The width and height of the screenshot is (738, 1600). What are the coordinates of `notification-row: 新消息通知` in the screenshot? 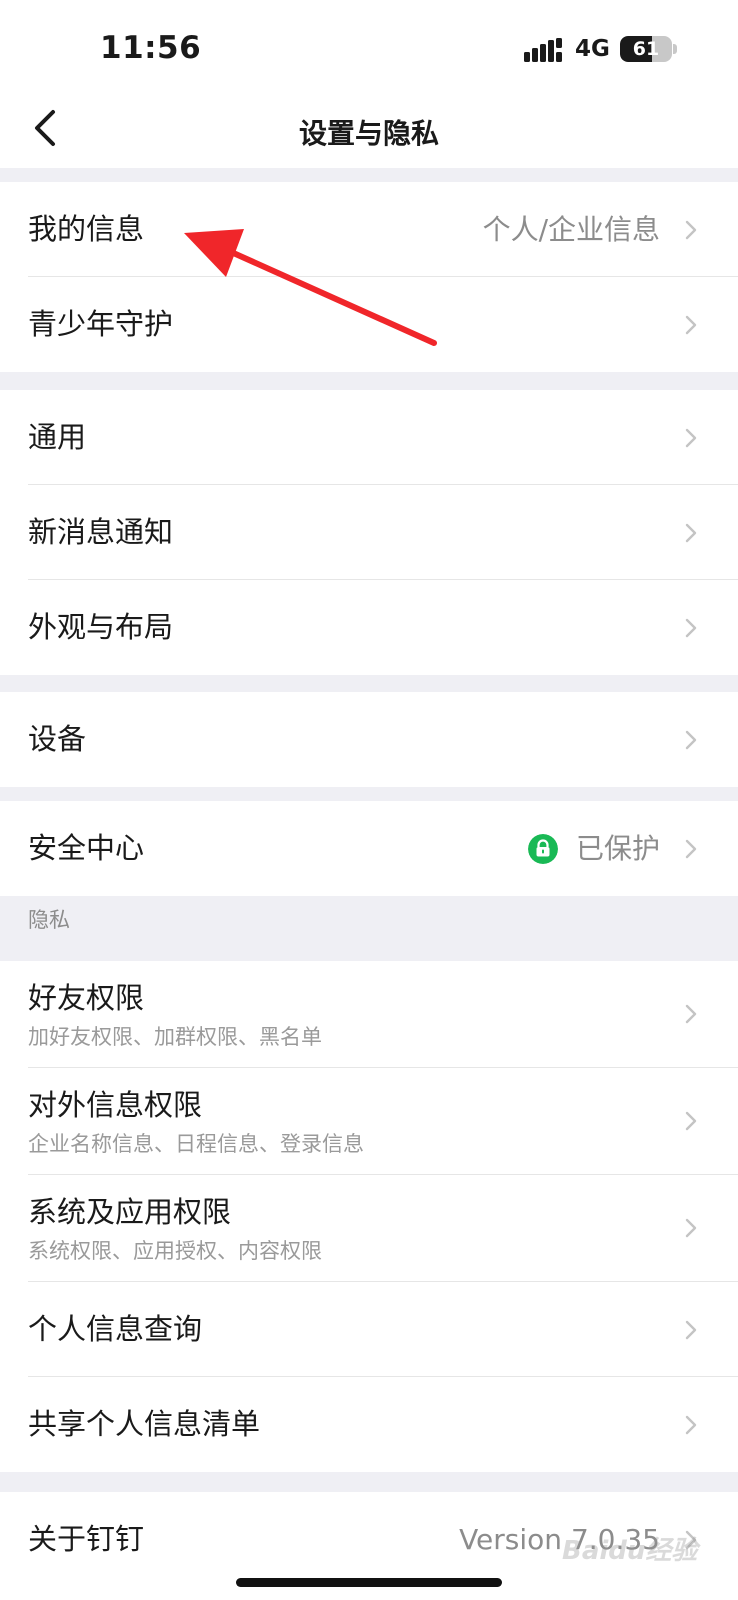 It's located at (369, 532).